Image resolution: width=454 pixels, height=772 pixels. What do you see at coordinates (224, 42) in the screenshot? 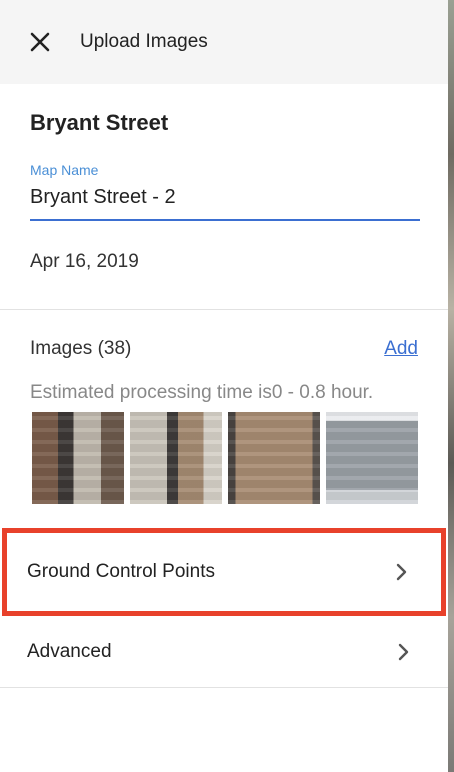
I see `panel-header: Upload Images` at bounding box center [224, 42].